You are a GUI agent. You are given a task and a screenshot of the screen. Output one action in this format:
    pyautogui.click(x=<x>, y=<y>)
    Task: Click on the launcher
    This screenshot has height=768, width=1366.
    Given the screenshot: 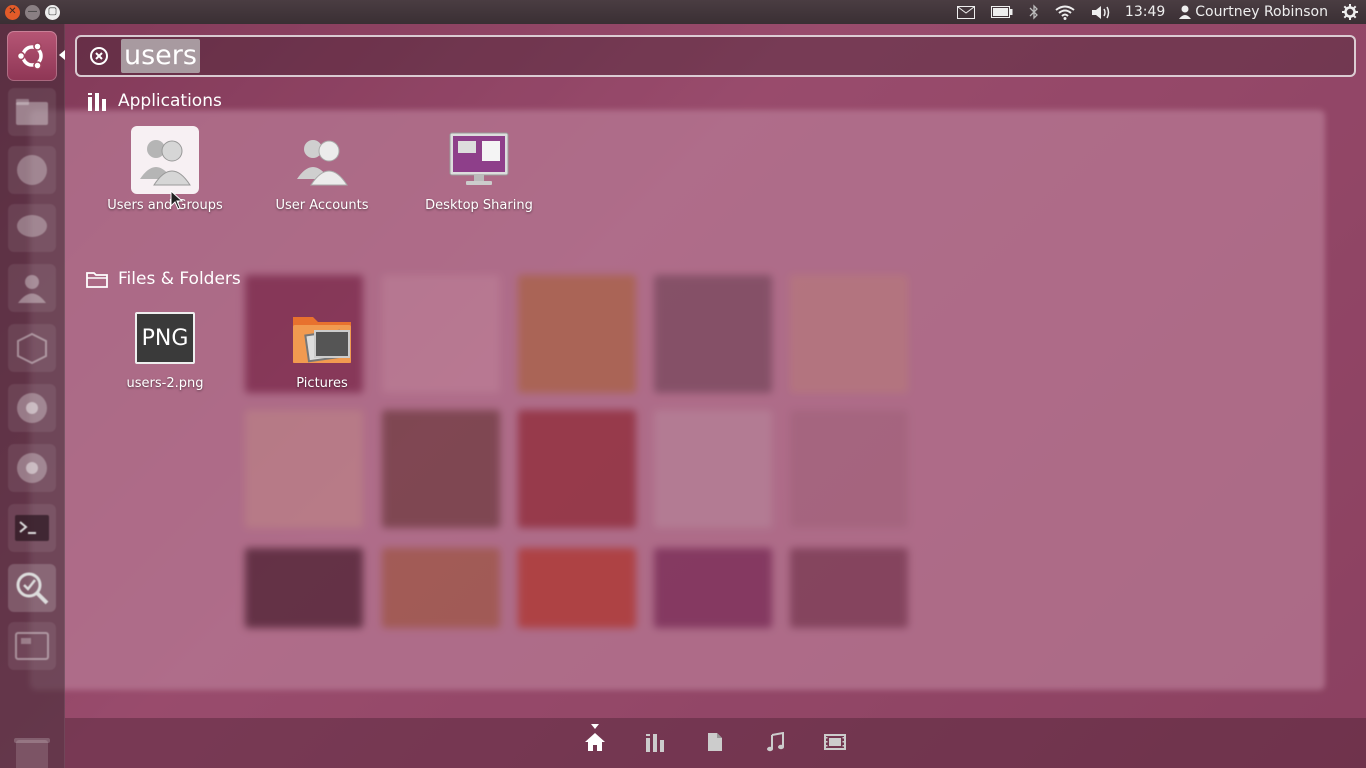 What is the action you would take?
    pyautogui.click(x=32, y=396)
    